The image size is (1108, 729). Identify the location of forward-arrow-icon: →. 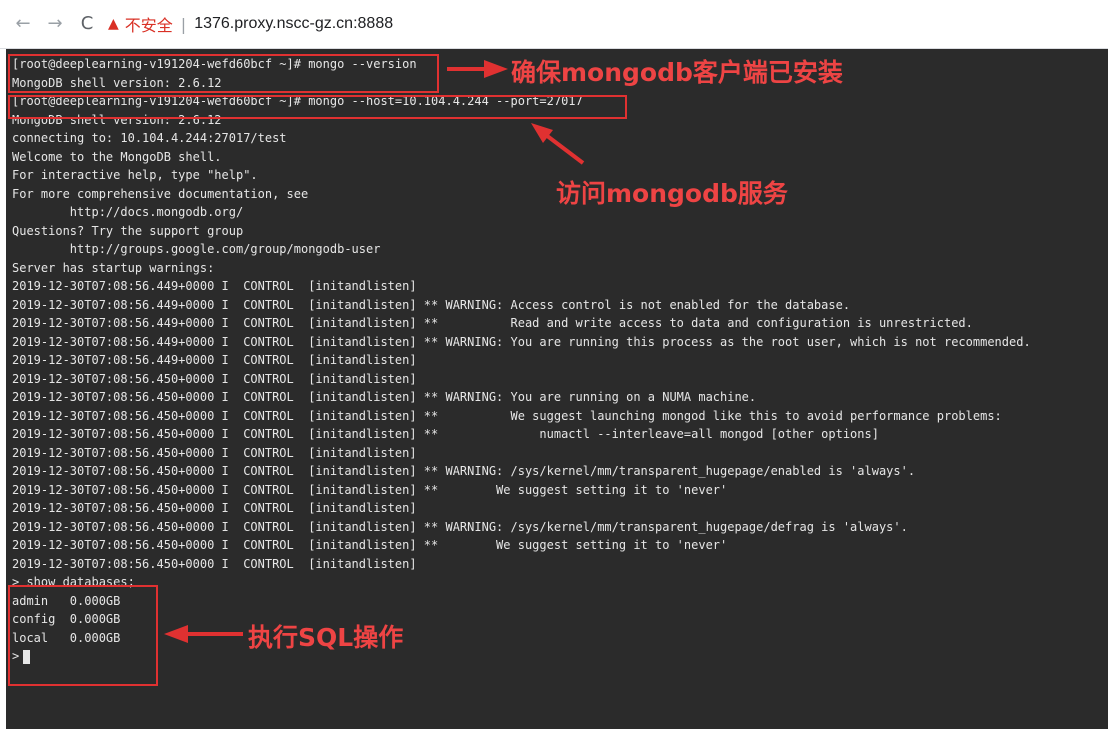
(55, 24).